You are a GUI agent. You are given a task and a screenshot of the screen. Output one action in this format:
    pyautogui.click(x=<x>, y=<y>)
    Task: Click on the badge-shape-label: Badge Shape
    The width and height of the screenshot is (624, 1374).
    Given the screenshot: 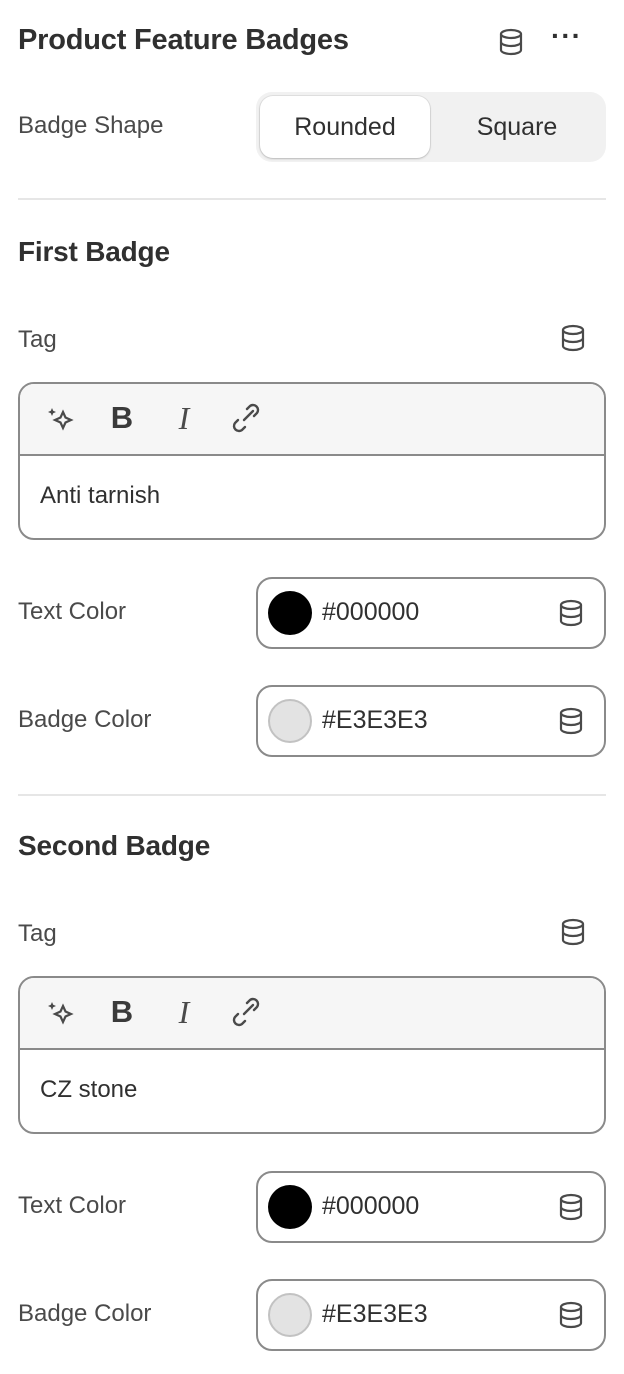 What is the action you would take?
    pyautogui.click(x=91, y=125)
    